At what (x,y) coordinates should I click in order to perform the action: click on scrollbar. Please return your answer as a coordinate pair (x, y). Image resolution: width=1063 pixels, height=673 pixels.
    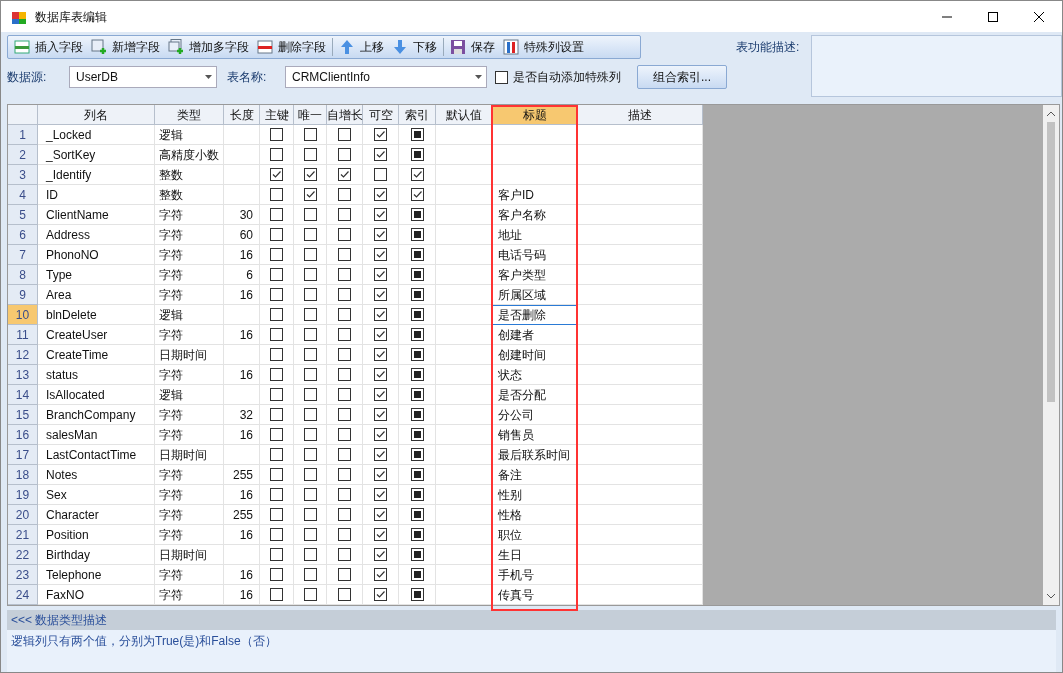
    Looking at the image, I should click on (1051, 355).